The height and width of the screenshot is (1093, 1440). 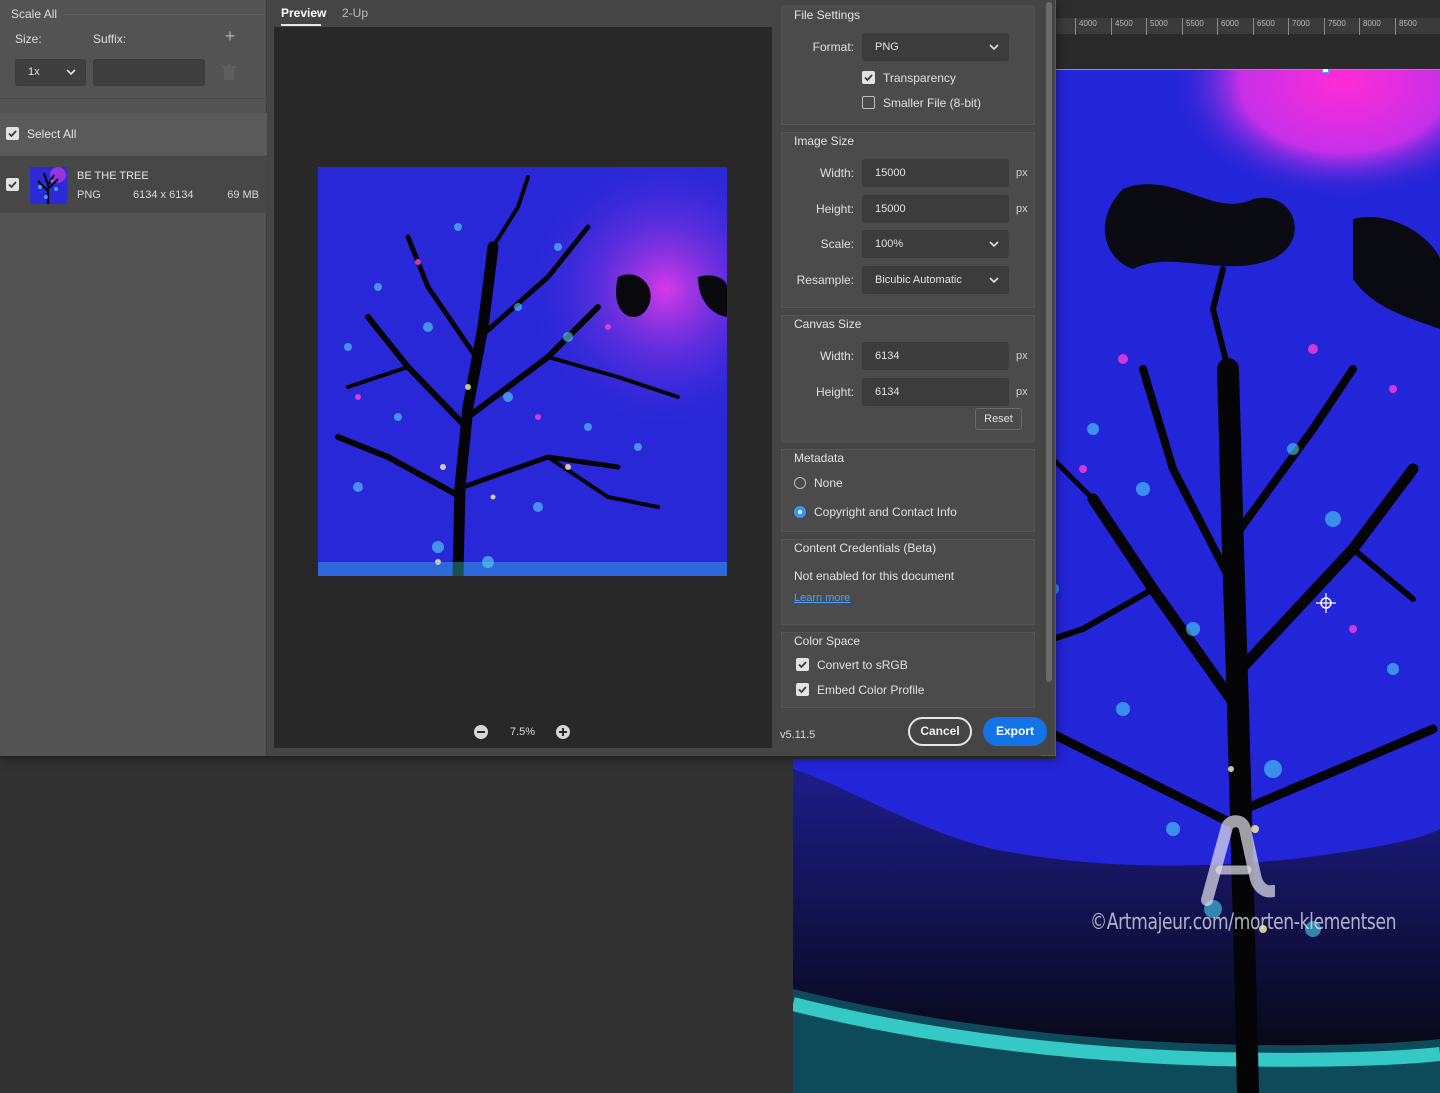 What do you see at coordinates (998, 419) in the screenshot?
I see `reset-button: Reset` at bounding box center [998, 419].